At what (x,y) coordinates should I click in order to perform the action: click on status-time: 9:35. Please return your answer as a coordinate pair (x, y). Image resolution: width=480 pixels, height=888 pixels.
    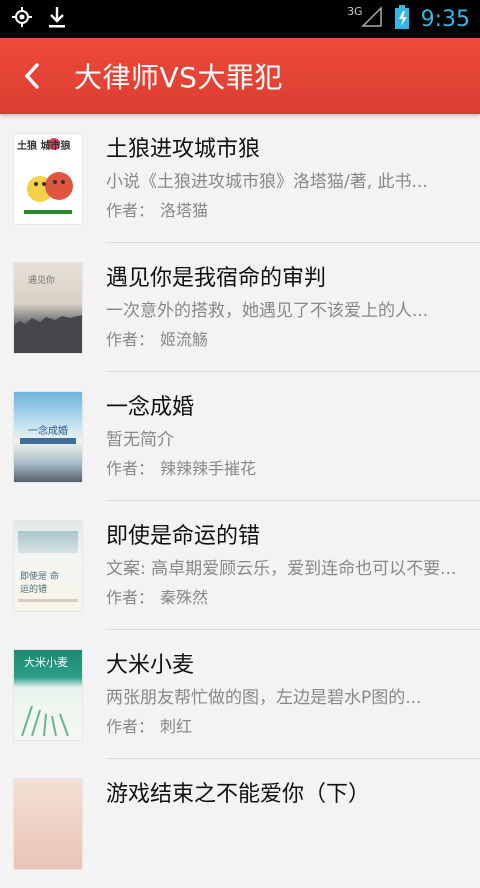
    Looking at the image, I should click on (445, 19).